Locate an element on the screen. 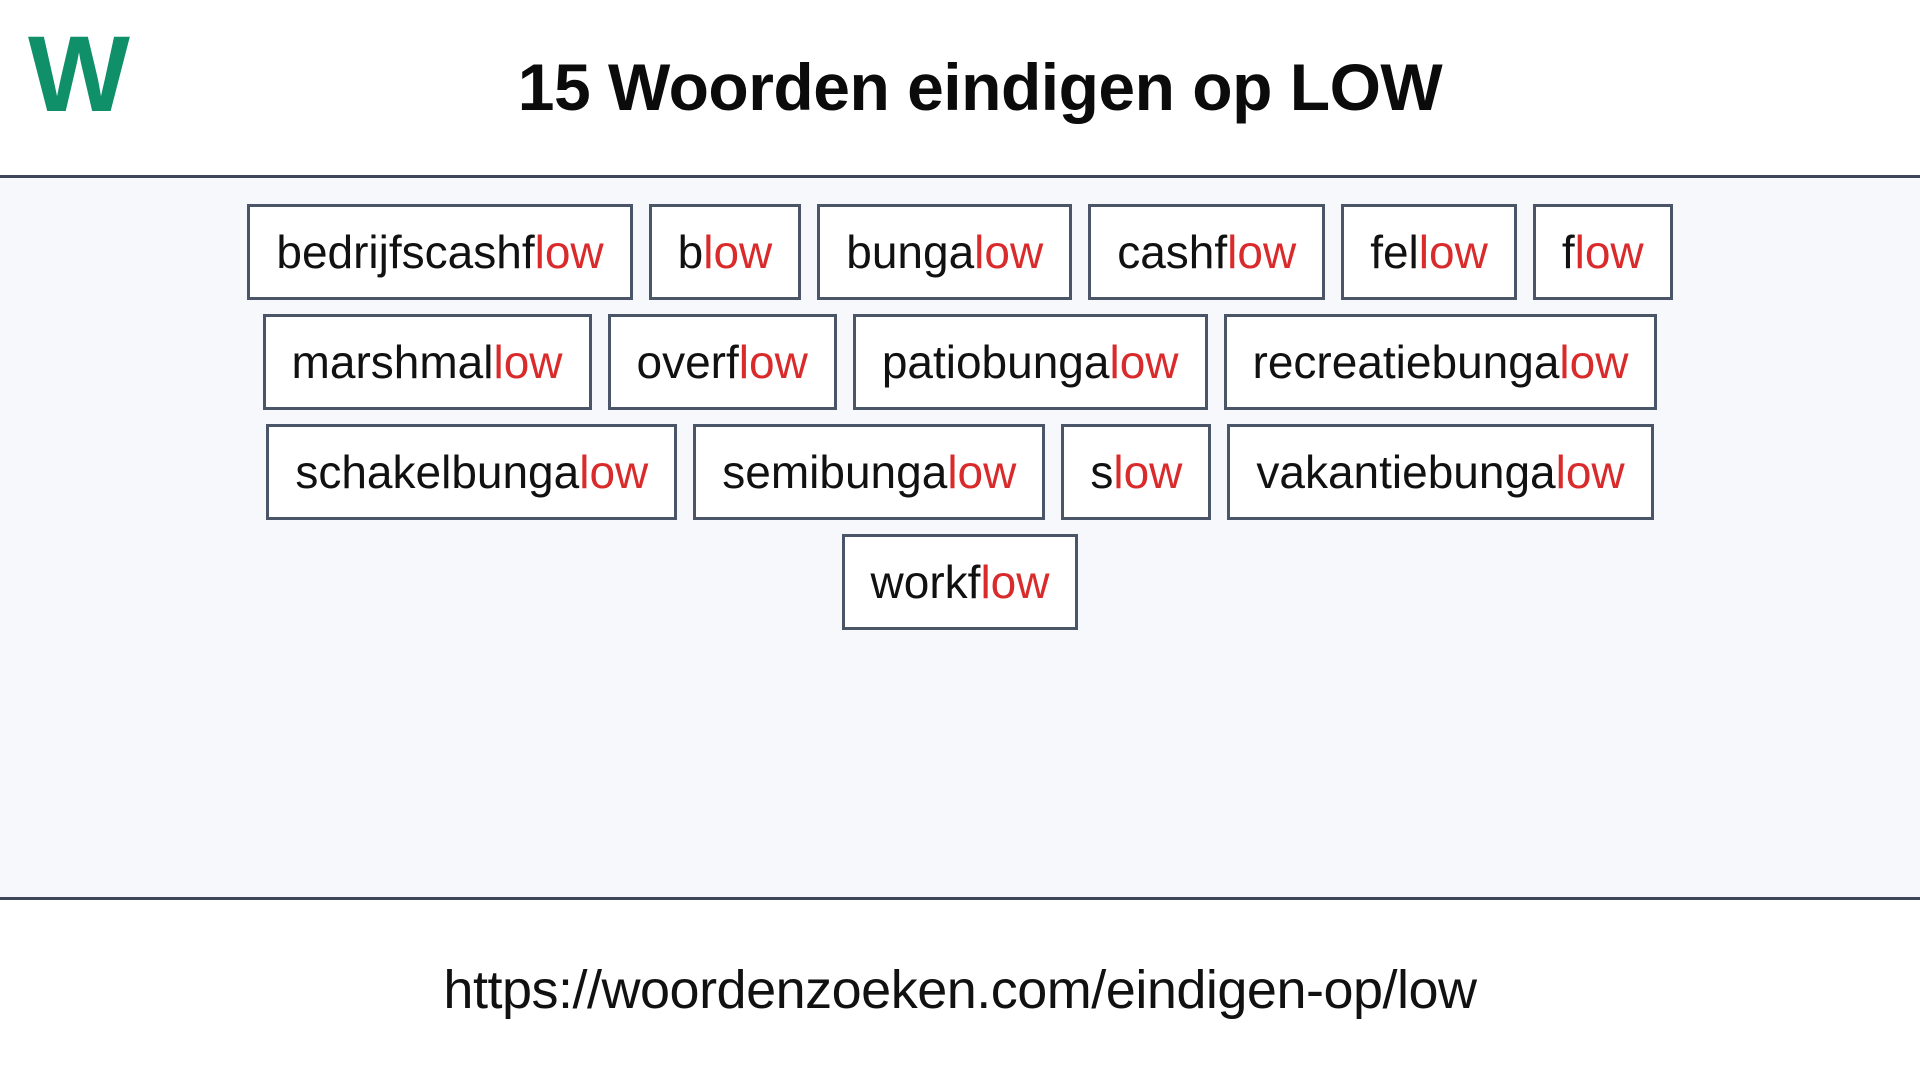 Image resolution: width=1920 pixels, height=1080 pixels. word-box: vakantiebungalow is located at coordinates (1440, 472).